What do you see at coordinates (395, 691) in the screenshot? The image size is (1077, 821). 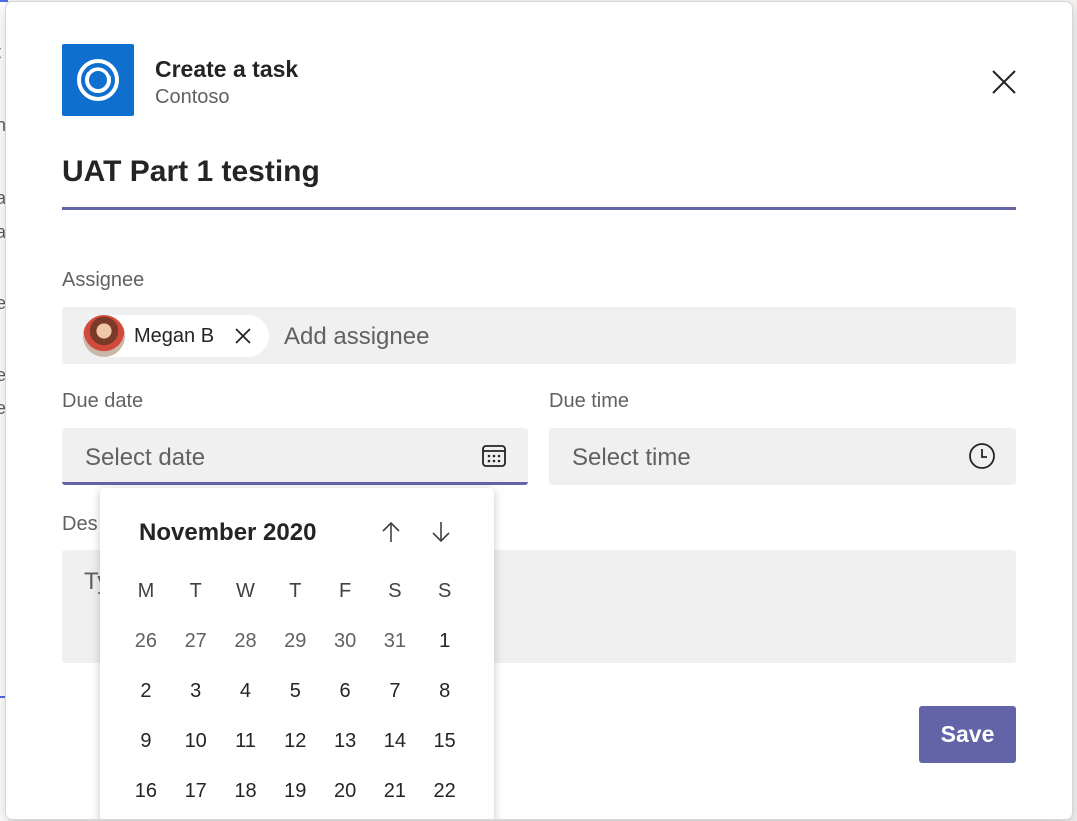 I see `calendar-day: 7` at bounding box center [395, 691].